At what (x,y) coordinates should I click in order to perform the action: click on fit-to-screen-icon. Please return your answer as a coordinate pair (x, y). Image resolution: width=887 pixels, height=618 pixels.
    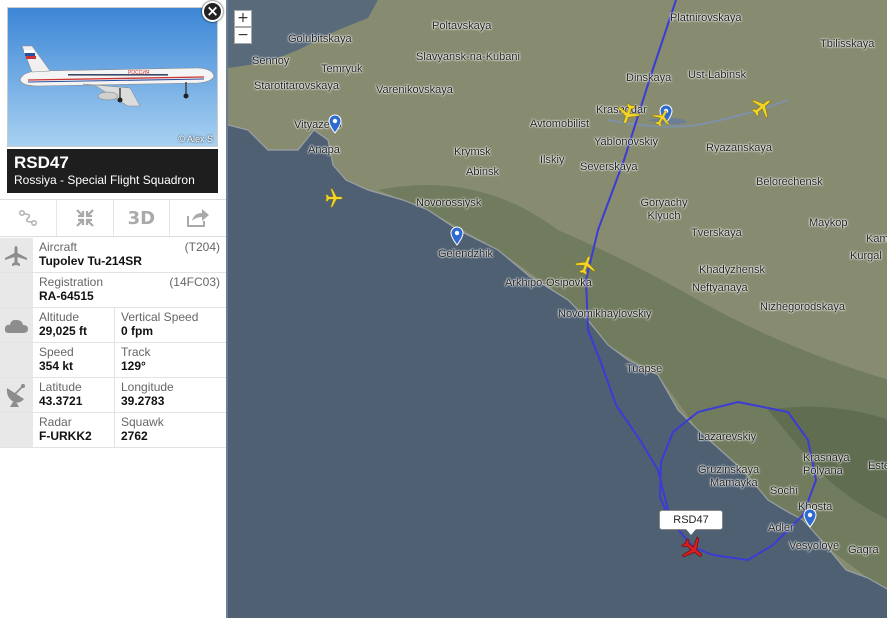
    Looking at the image, I should click on (84, 218).